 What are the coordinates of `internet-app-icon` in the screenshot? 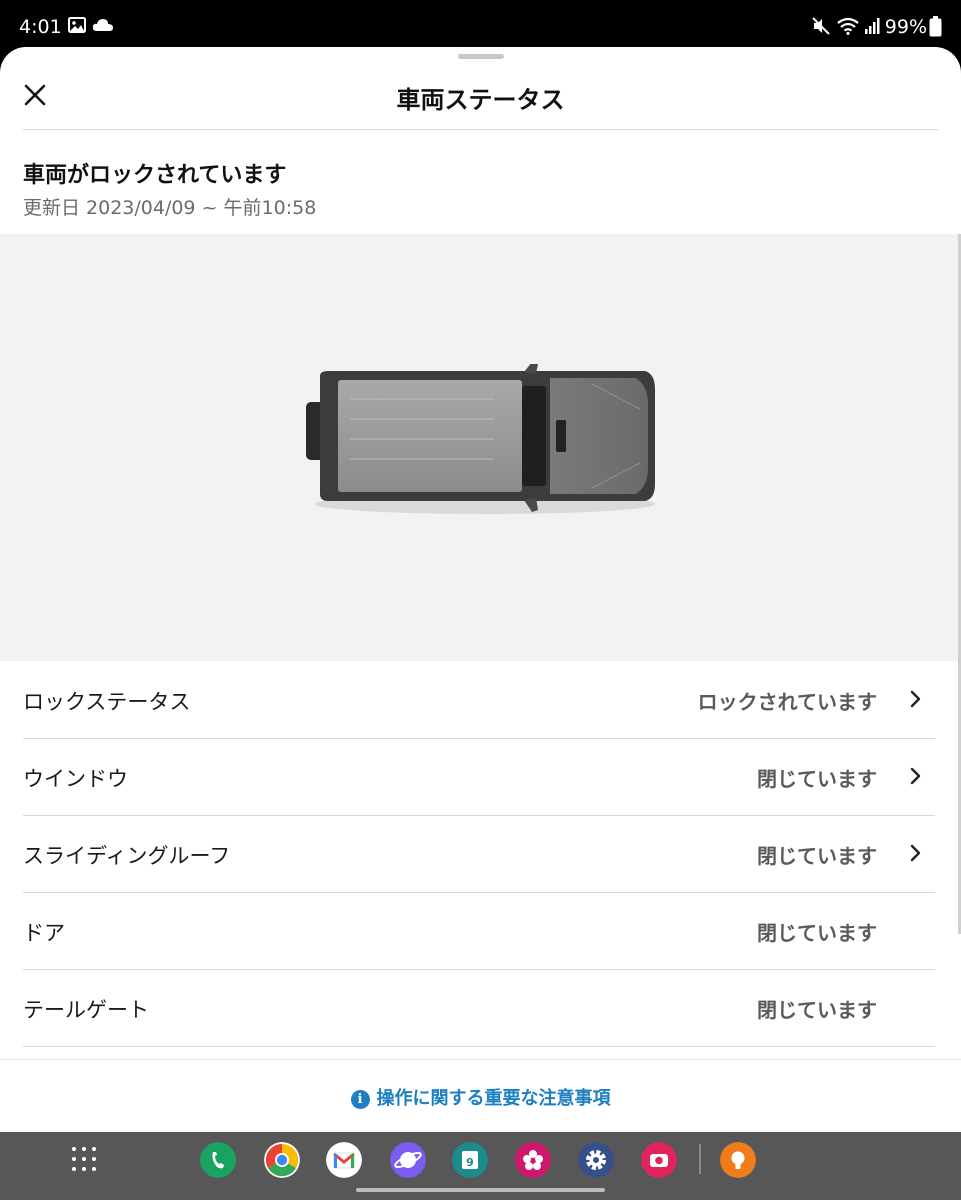 It's located at (408, 1160).